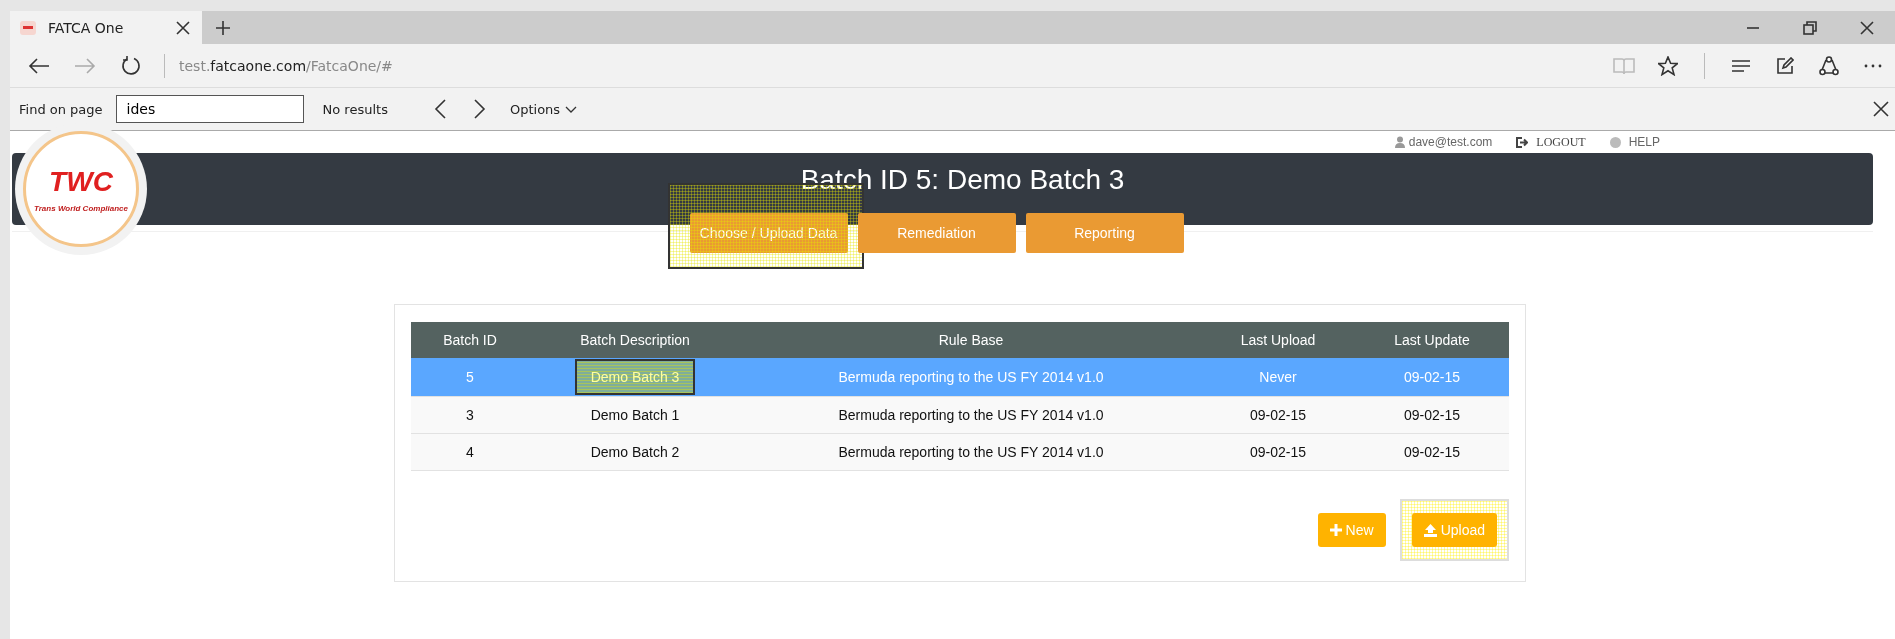 The width and height of the screenshot is (1895, 639). I want to click on logout-icon, so click(1522, 142).